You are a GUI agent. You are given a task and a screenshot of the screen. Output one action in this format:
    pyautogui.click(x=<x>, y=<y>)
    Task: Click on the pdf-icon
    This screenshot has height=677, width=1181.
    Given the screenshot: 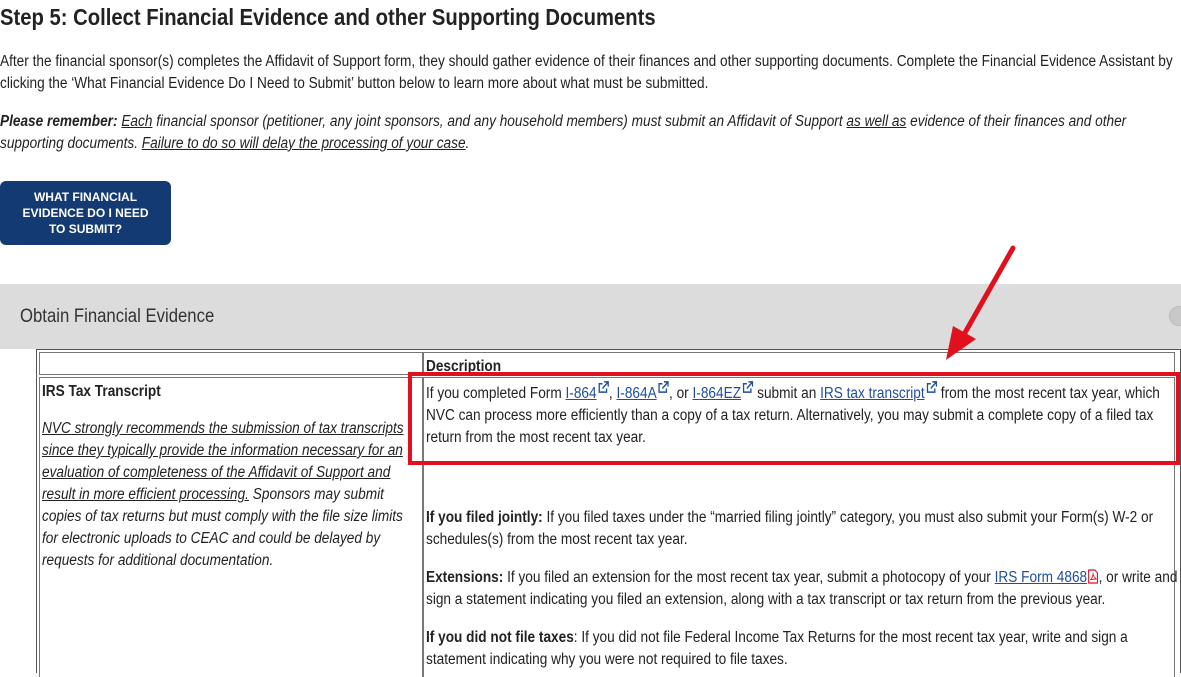 What is the action you would take?
    pyautogui.click(x=1093, y=576)
    